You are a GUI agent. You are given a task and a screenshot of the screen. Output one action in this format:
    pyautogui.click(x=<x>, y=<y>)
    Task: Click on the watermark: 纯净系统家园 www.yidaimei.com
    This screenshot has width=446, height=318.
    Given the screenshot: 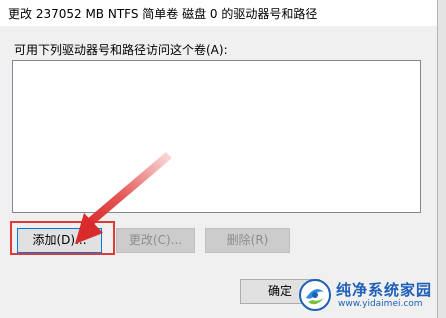 What is the action you would take?
    pyautogui.click(x=369, y=295)
    